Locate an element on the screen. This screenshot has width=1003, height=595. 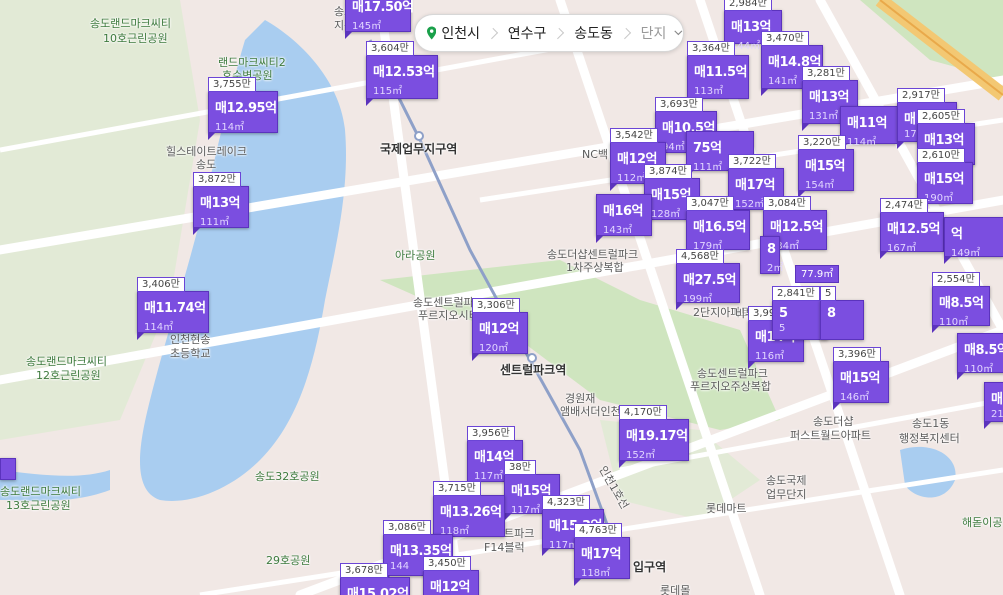
place-label: 송도국제 is located at coordinates (786, 480).